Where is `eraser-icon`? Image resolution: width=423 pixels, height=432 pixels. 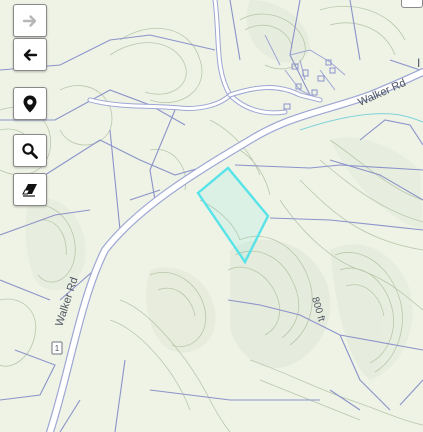
eraser-icon is located at coordinates (29, 190).